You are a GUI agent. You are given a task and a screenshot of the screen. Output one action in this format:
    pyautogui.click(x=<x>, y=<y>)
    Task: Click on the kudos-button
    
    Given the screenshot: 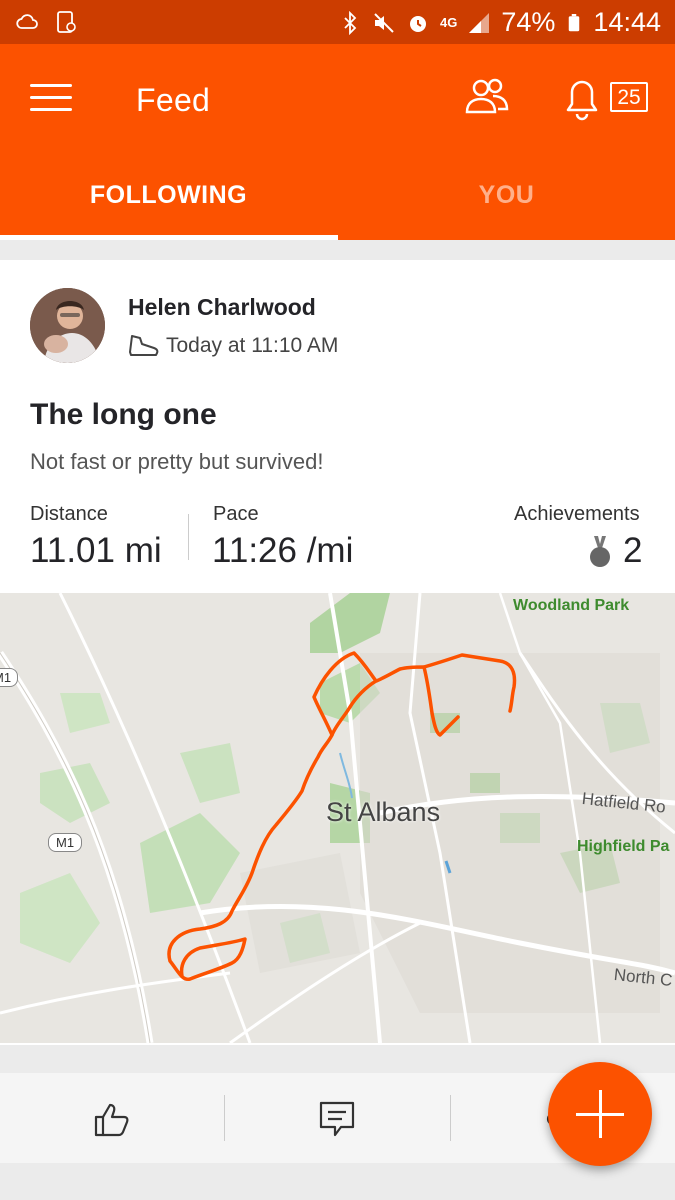 What is the action you would take?
    pyautogui.click(x=112, y=1118)
    